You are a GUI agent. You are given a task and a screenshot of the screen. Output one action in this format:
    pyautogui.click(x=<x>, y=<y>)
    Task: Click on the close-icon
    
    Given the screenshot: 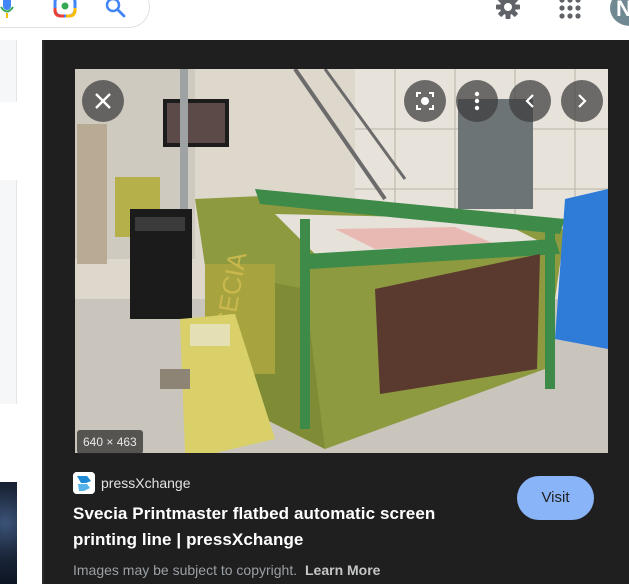 What is the action you would take?
    pyautogui.click(x=103, y=101)
    